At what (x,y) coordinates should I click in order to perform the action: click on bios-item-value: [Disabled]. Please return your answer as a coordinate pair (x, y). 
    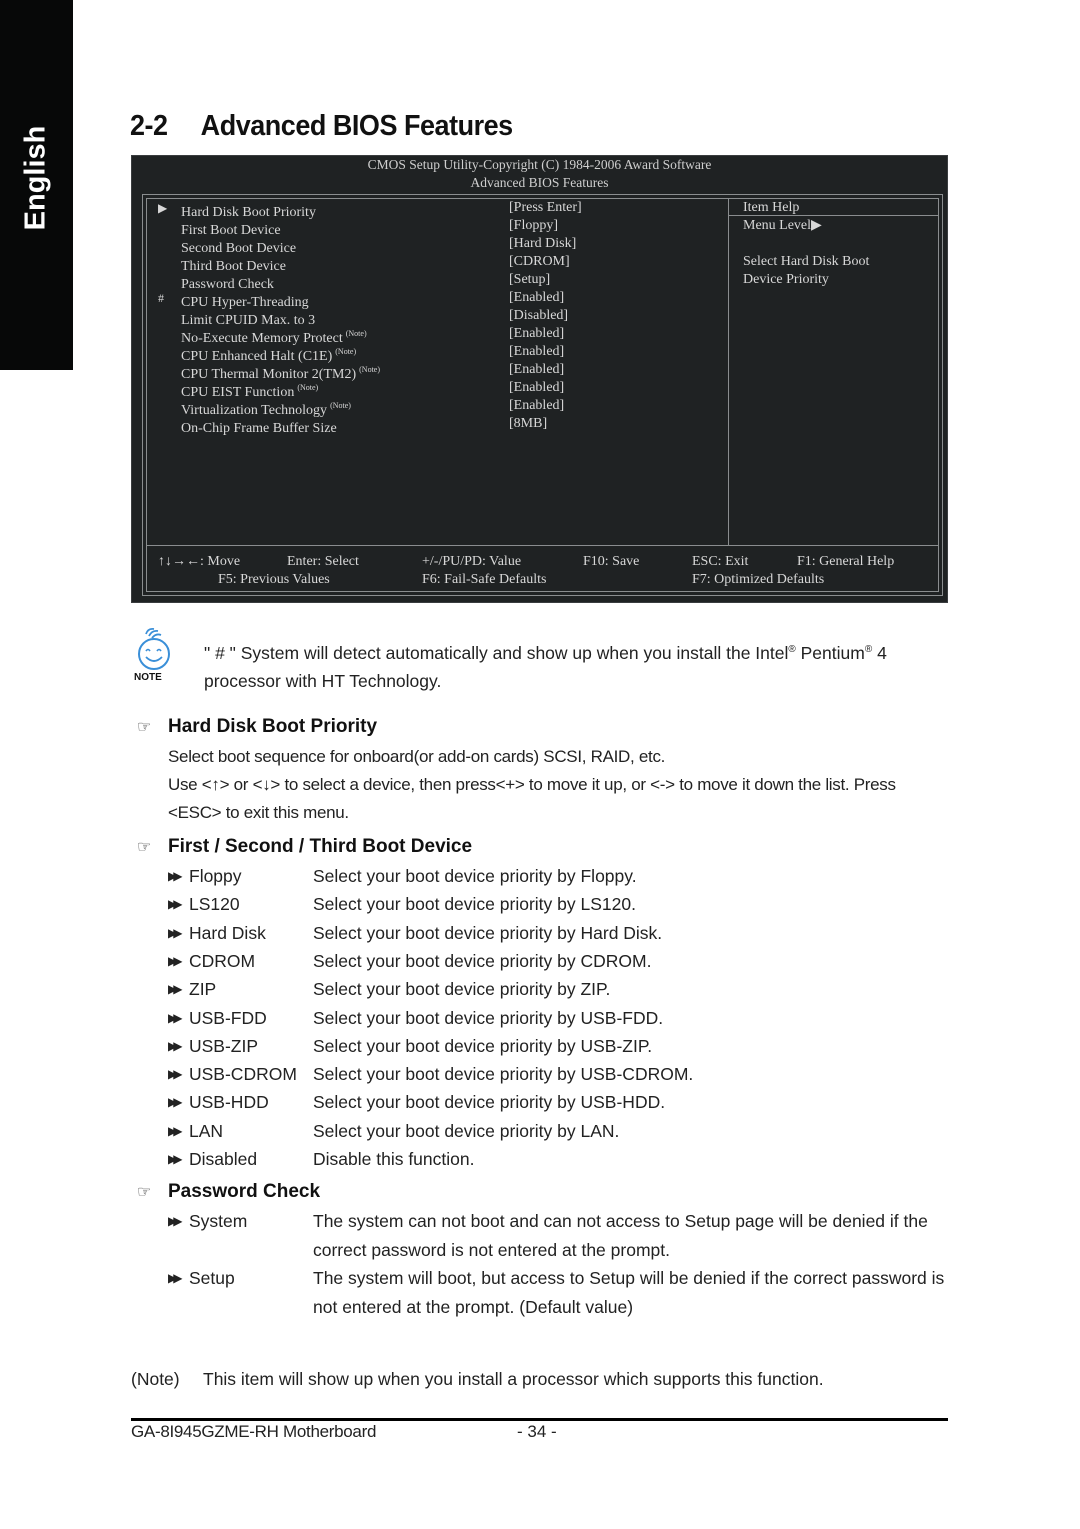
    Looking at the image, I should click on (538, 316).